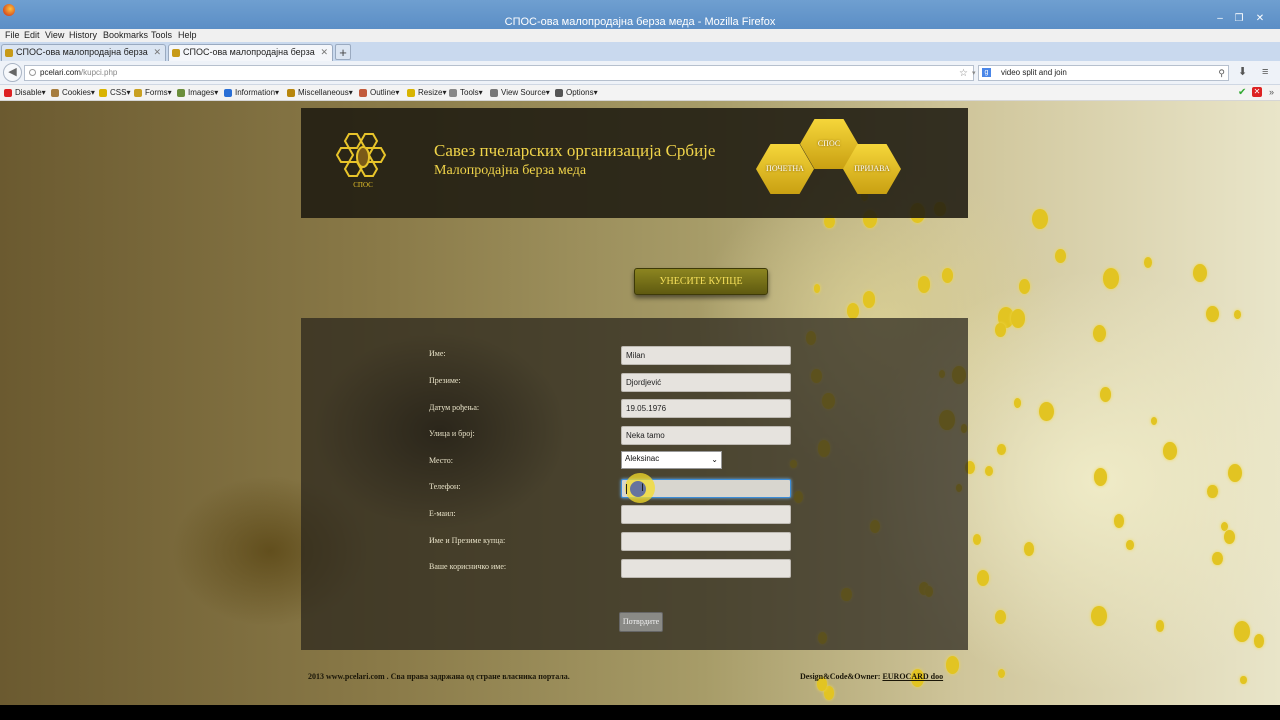 This screenshot has width=1280, height=720. What do you see at coordinates (454, 407) in the screenshot?
I see `label-birth-date: Датум рођења:` at bounding box center [454, 407].